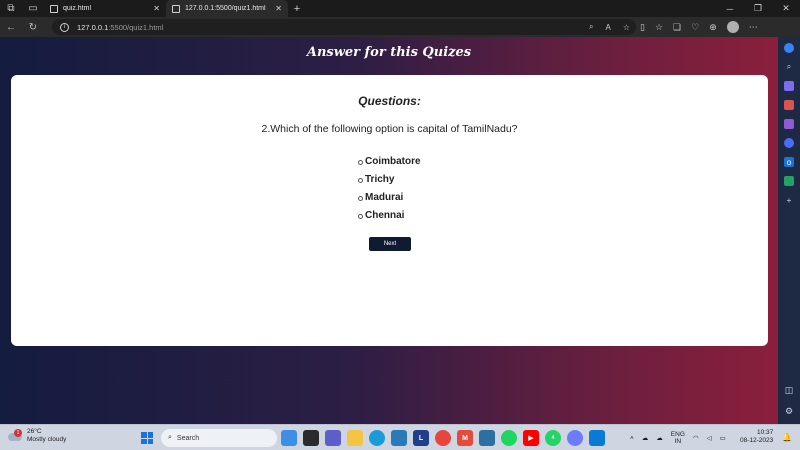 Image resolution: width=800 pixels, height=450 pixels. Describe the element at coordinates (575, 438) in the screenshot. I see `chrome-dev-icon` at that location.